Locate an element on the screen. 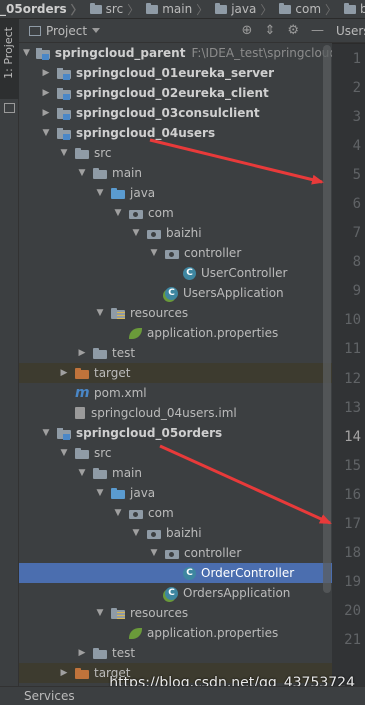 The width and height of the screenshot is (365, 705). status-bar: Services is located at coordinates (182, 695).